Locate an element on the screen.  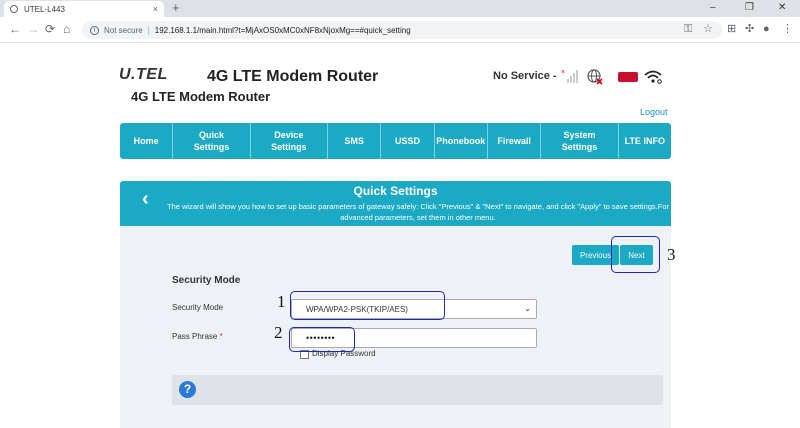
new-tab-button: + is located at coordinates (176, 8).